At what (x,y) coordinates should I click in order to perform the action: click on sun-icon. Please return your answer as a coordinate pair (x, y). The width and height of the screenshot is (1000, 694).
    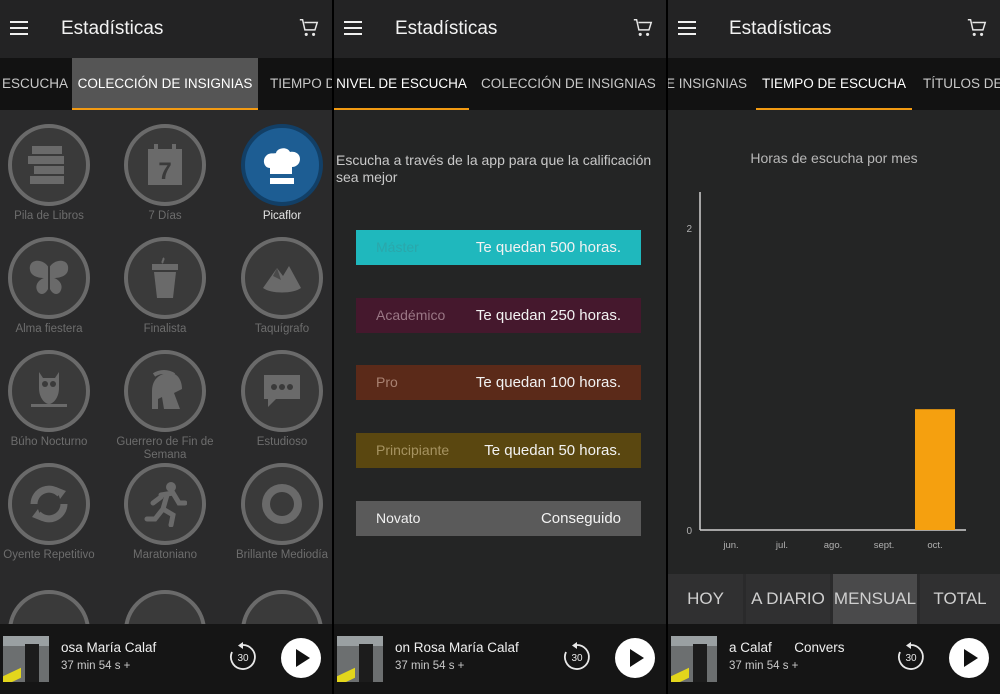
    Looking at the image, I should click on (282, 504).